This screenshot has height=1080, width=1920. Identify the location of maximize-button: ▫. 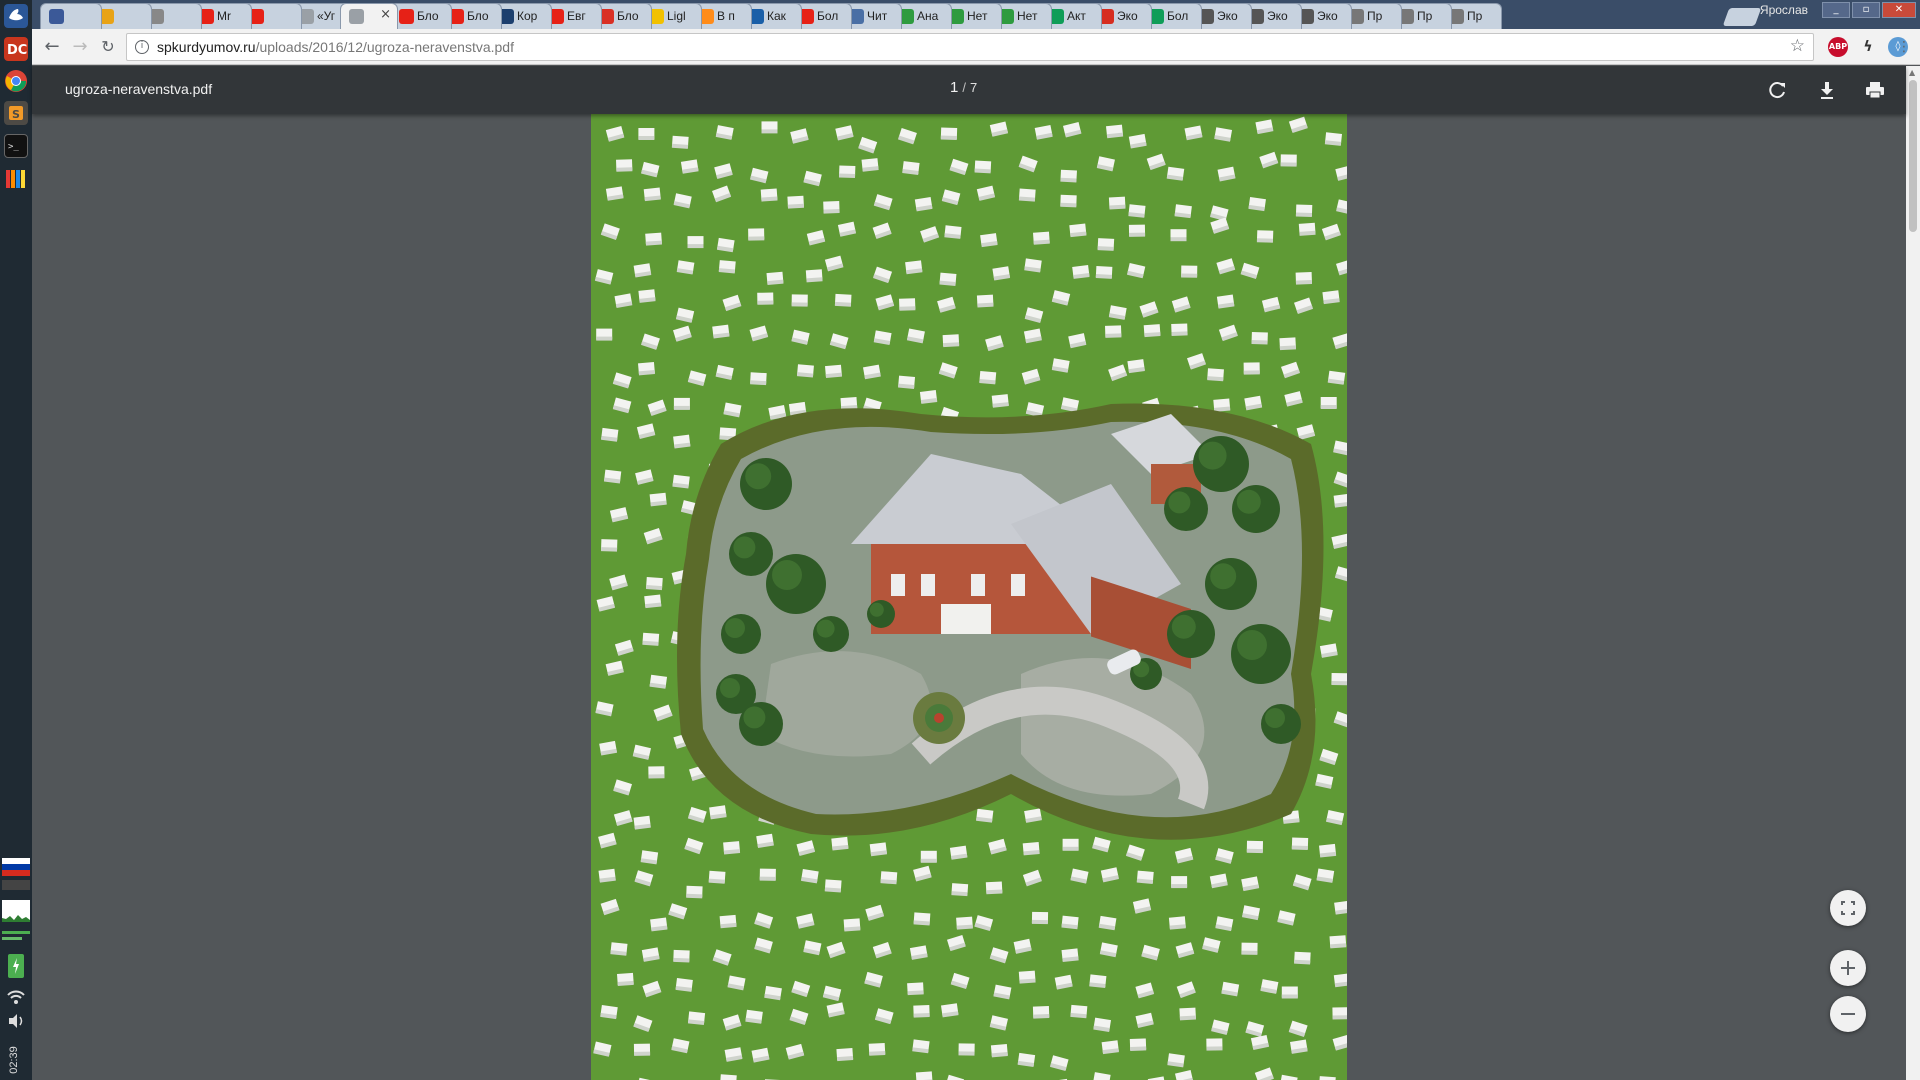
(1866, 10).